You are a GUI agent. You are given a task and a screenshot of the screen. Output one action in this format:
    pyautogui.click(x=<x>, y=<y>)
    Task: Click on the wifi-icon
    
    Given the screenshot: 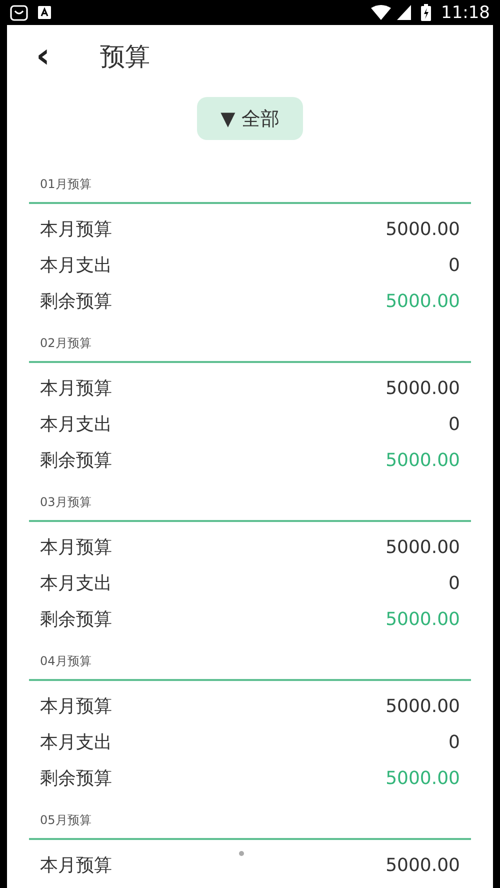 What is the action you would take?
    pyautogui.click(x=381, y=12)
    